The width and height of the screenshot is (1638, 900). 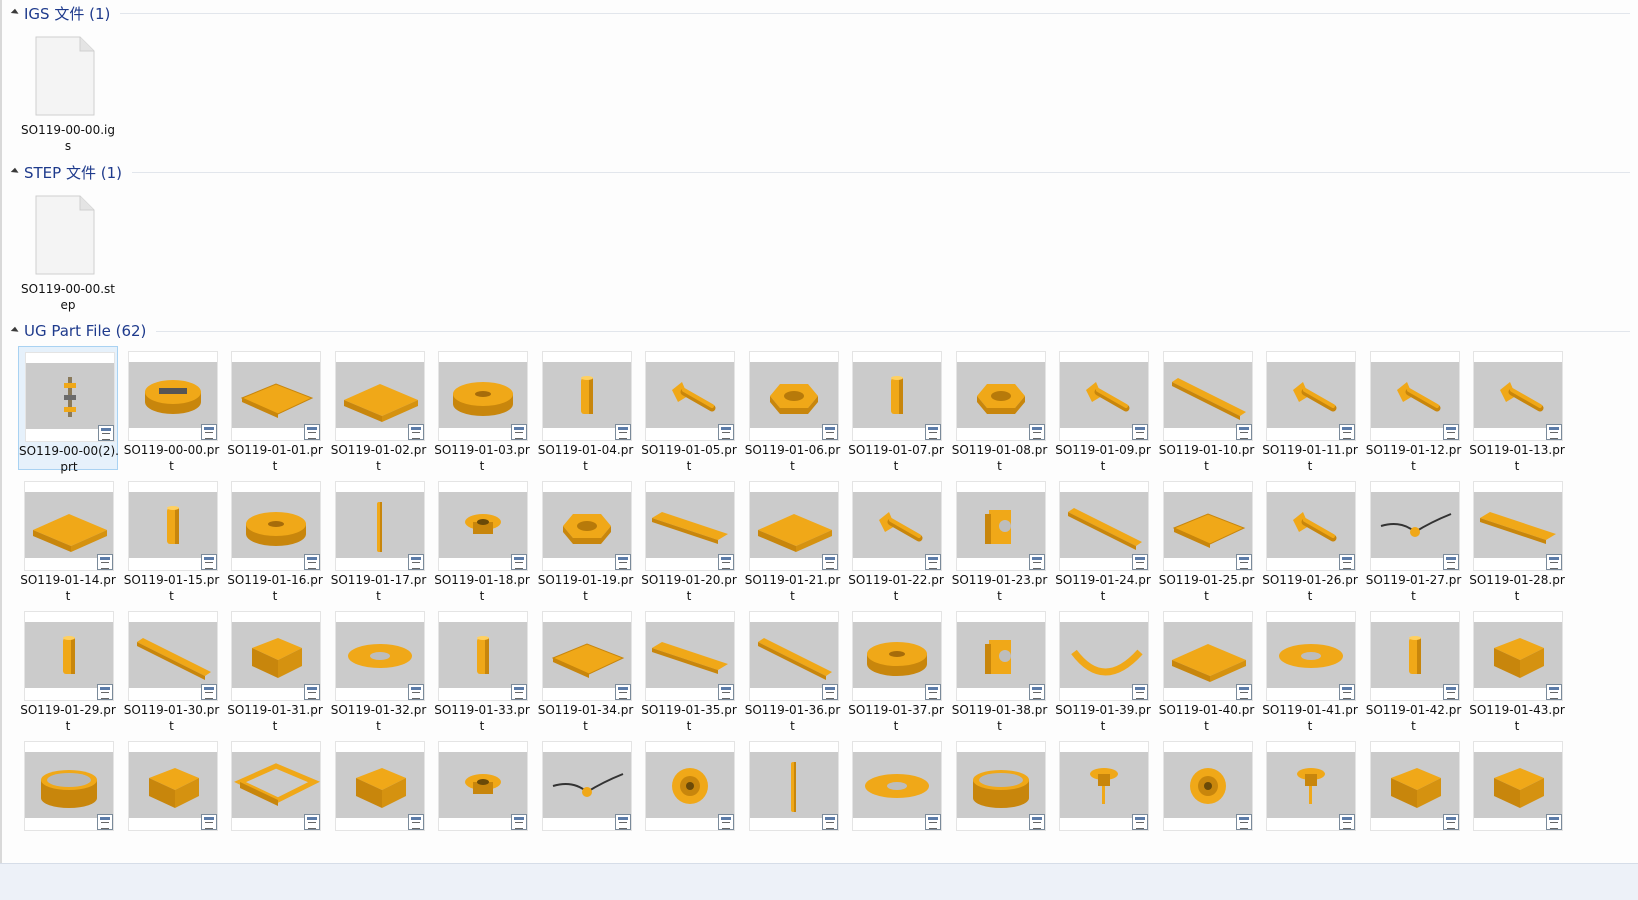 I want to click on file-item: SO119-01-37.prt, so click(x=896, y=669).